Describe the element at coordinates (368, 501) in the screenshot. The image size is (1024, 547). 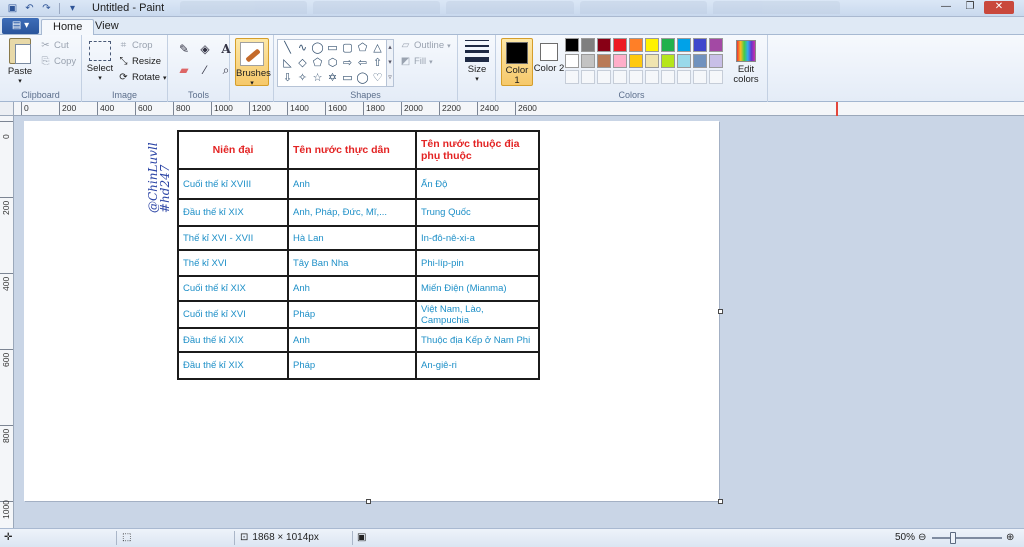
I see `resize-handle-bottom` at that location.